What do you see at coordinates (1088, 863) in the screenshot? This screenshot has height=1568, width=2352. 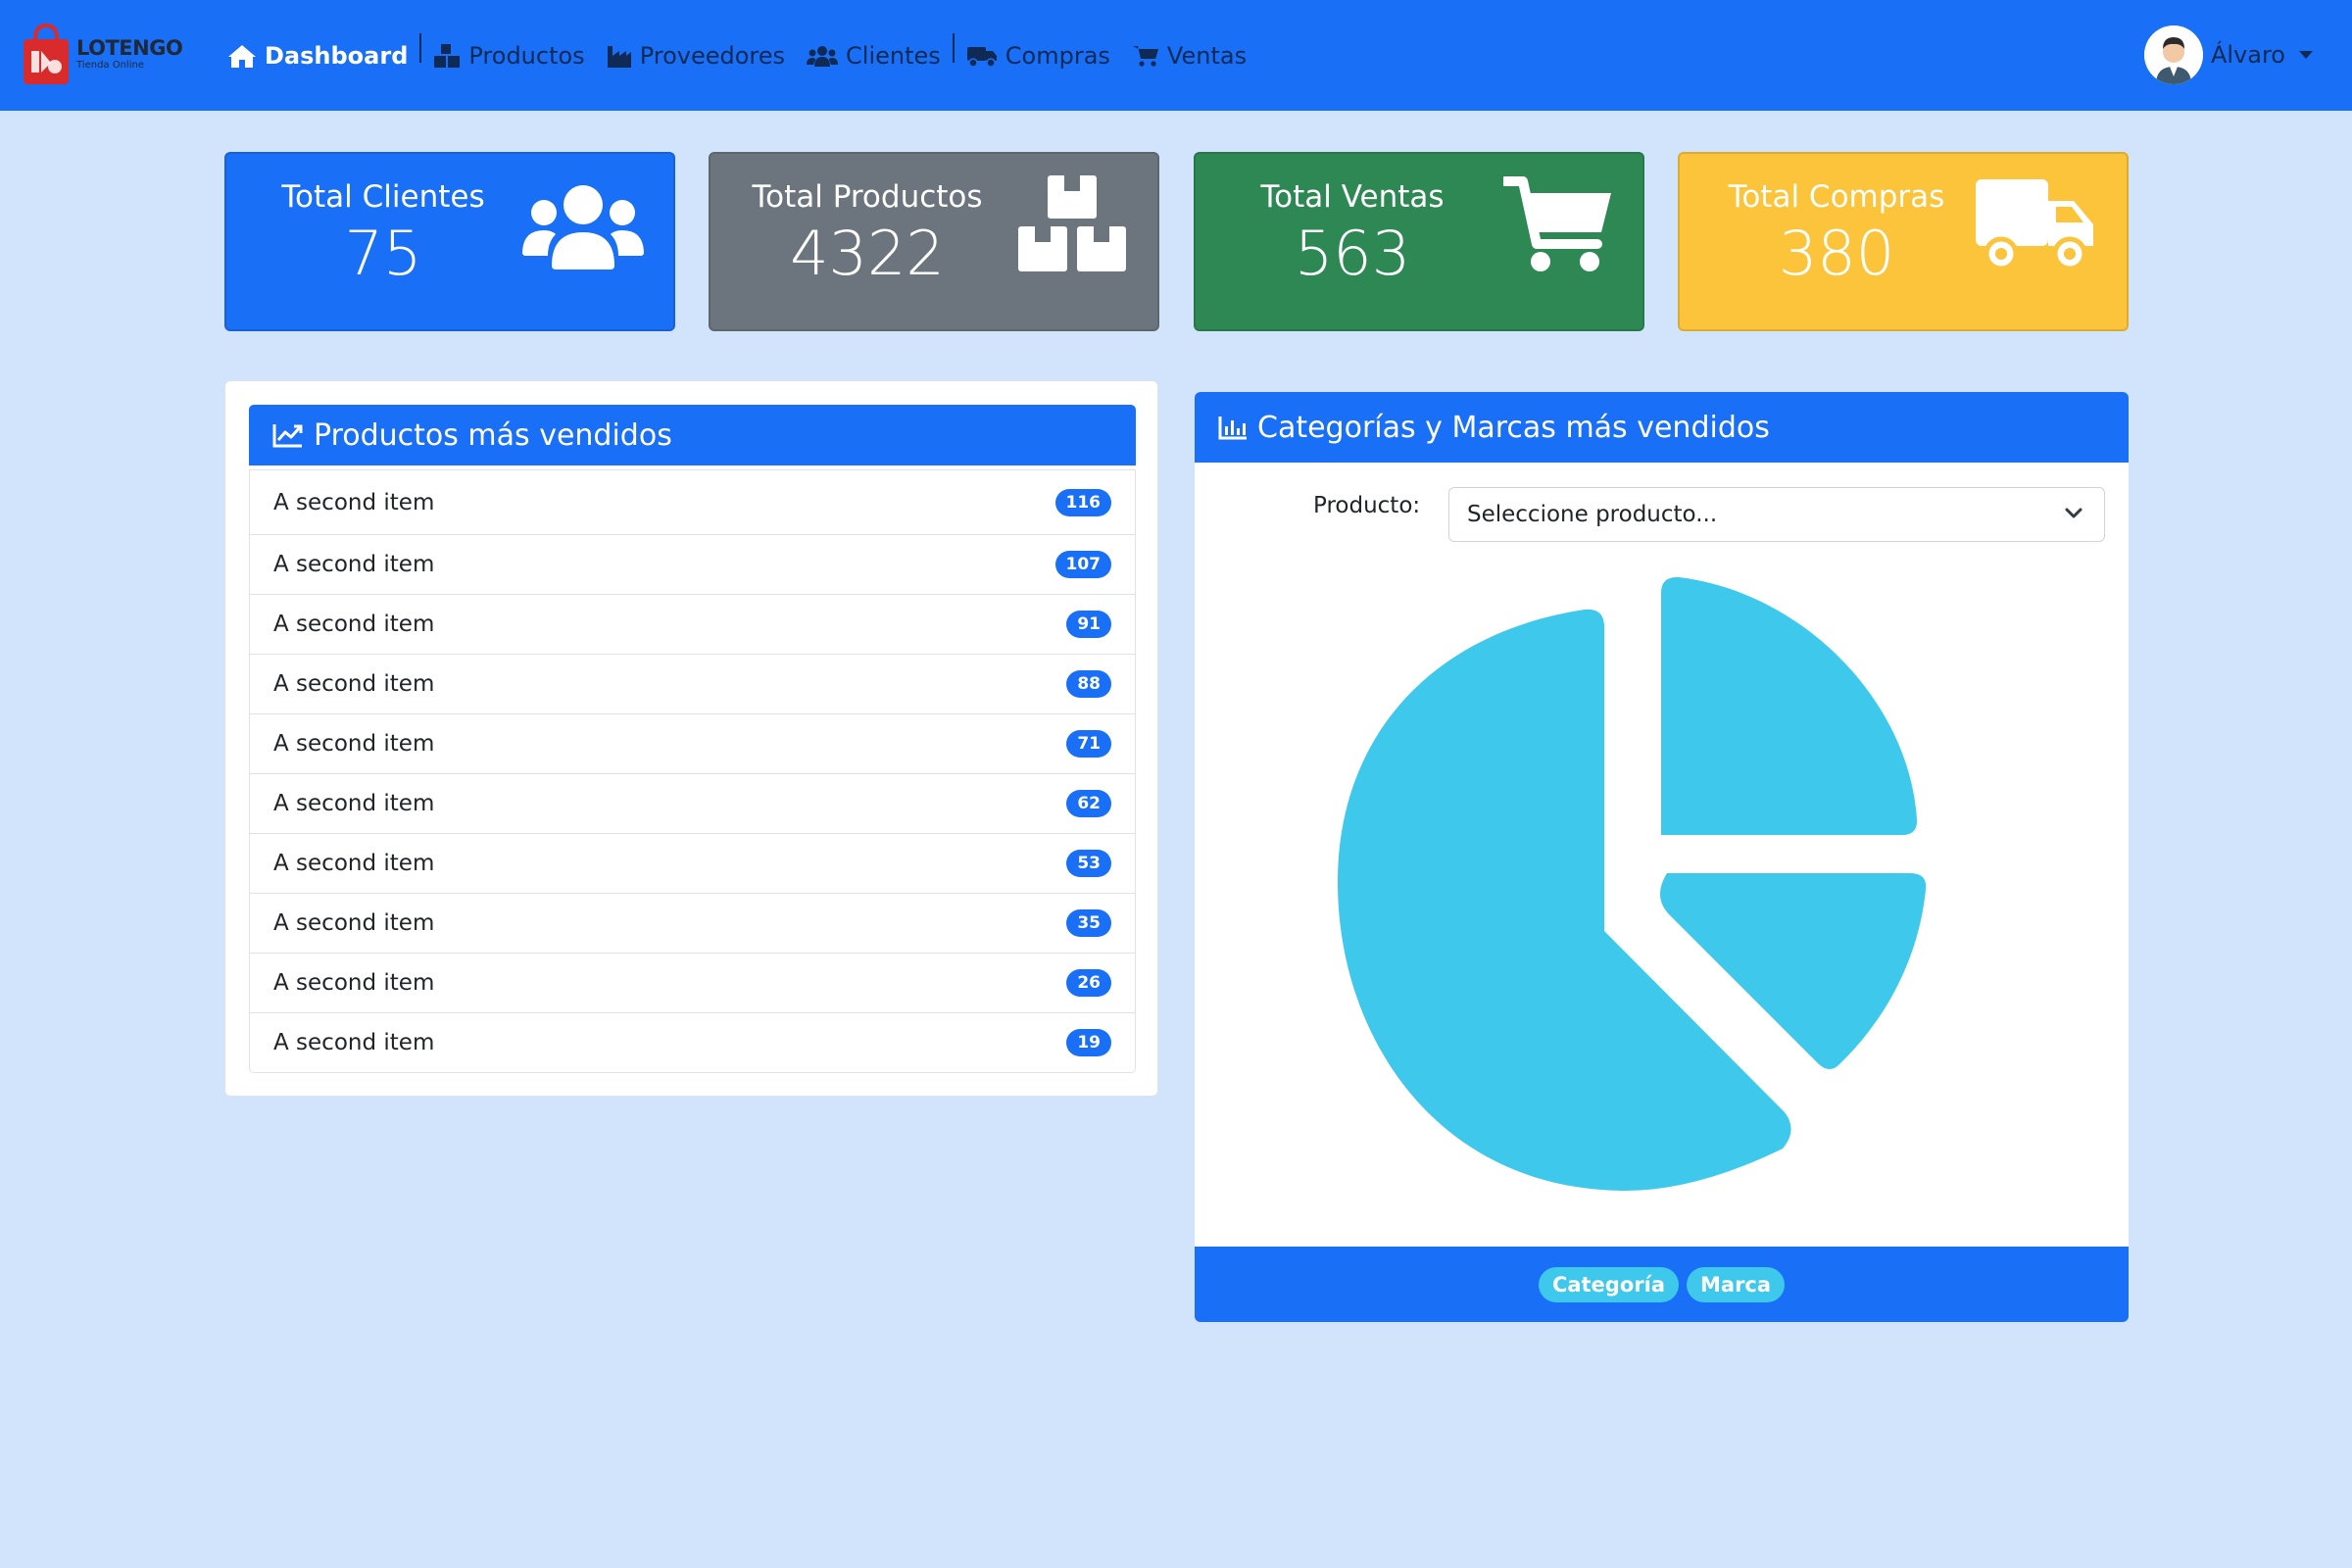 I see `count-badge: 53` at bounding box center [1088, 863].